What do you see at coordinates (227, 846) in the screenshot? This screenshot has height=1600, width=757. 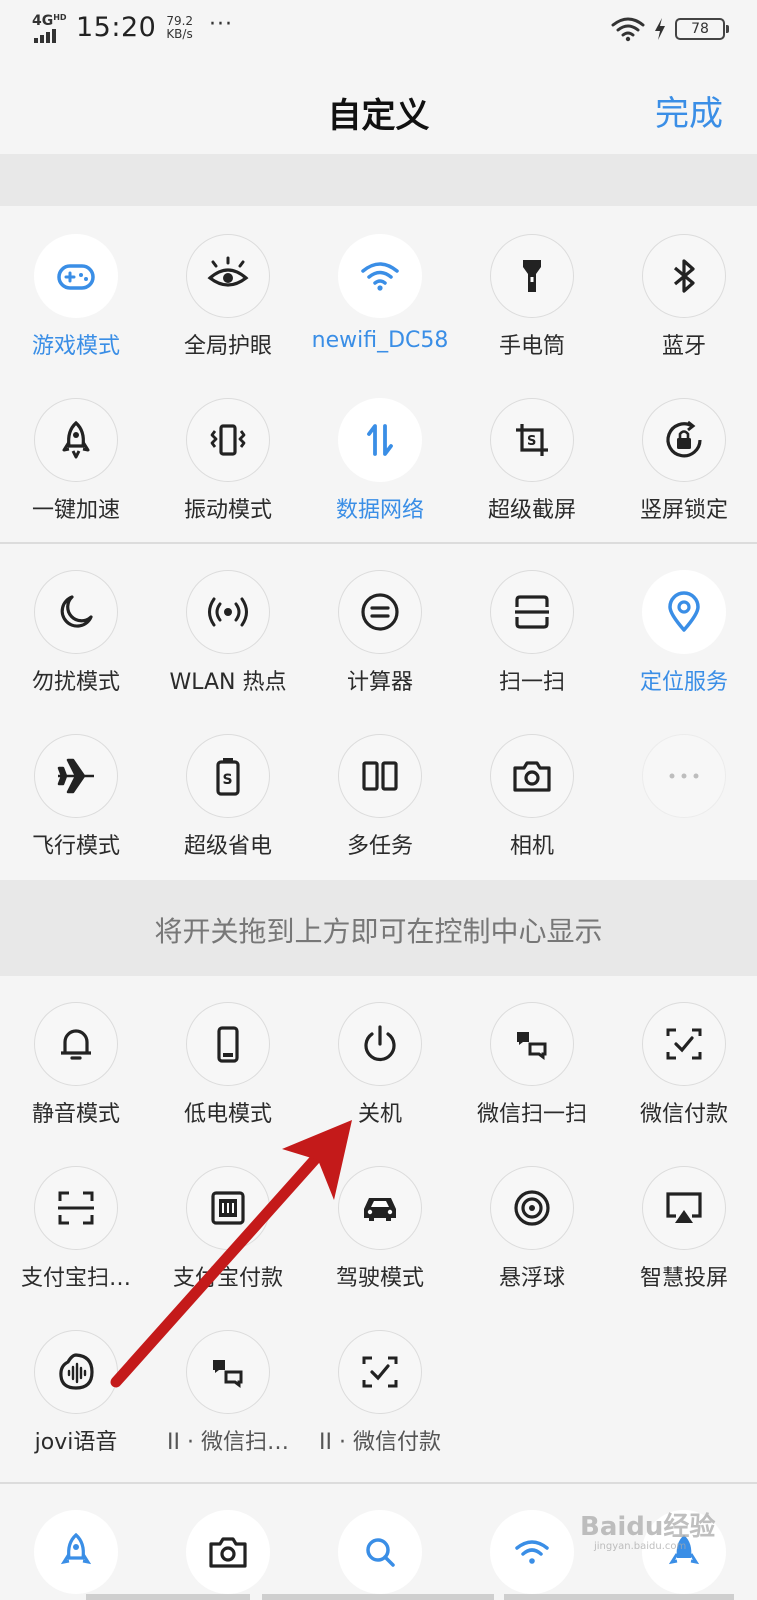 I see `tile-label: 超级省电` at bounding box center [227, 846].